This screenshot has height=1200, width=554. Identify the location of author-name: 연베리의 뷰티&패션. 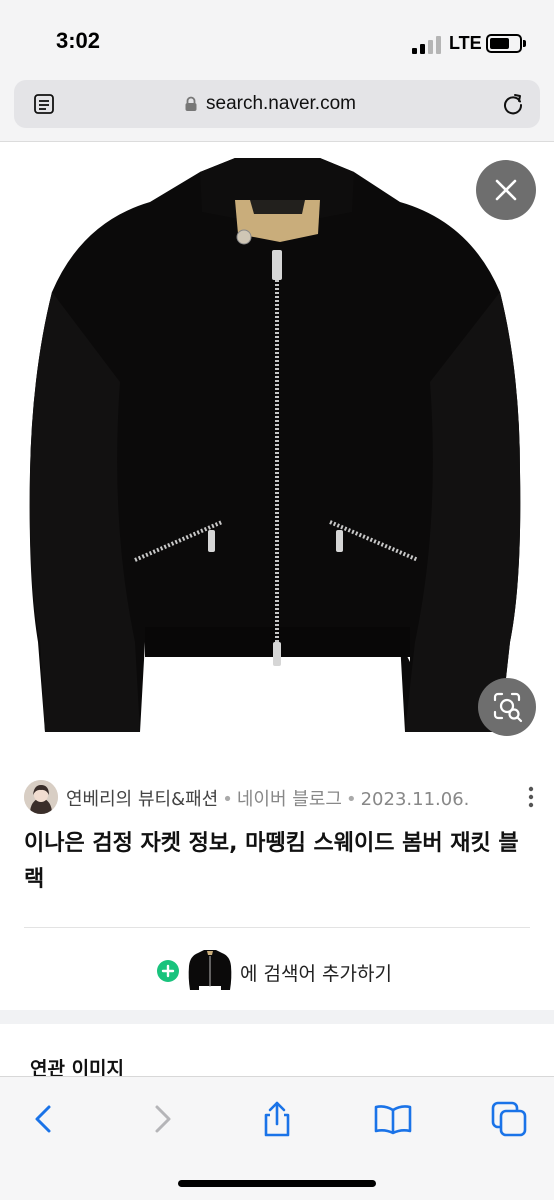
(142, 799).